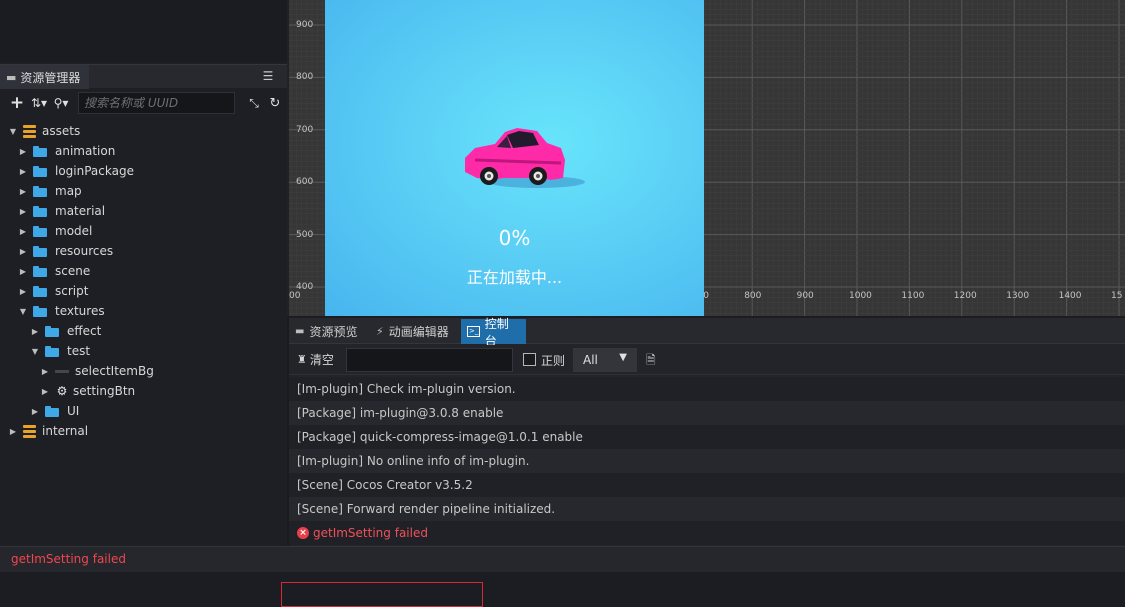 This screenshot has width=1125, height=607. I want to click on log-row: [Im-plugin] Check im-plugin version., so click(707, 389).